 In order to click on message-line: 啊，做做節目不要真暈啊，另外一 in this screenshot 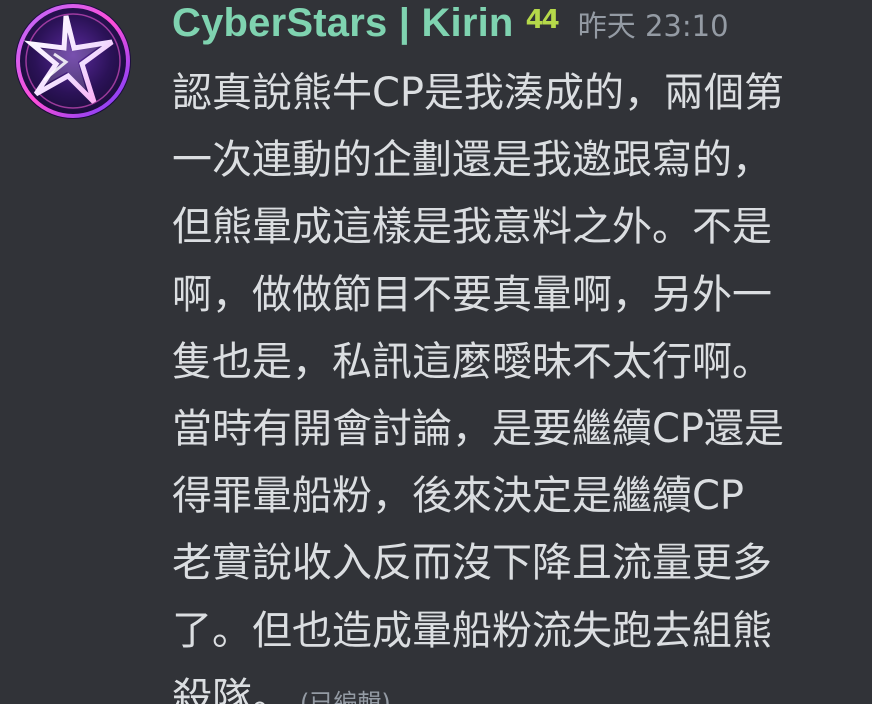, I will do `click(472, 294)`.